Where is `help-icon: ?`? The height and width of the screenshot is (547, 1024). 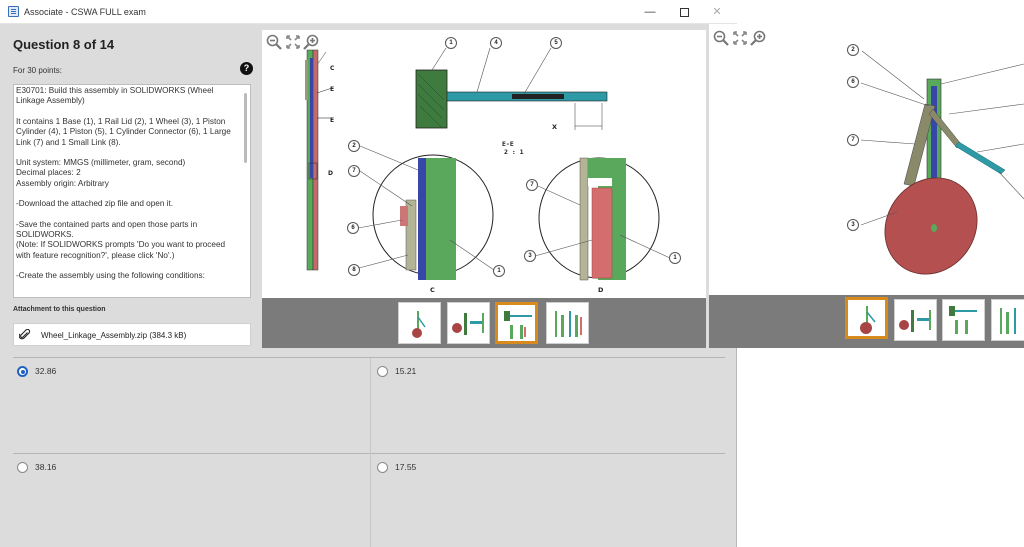 help-icon: ? is located at coordinates (246, 68).